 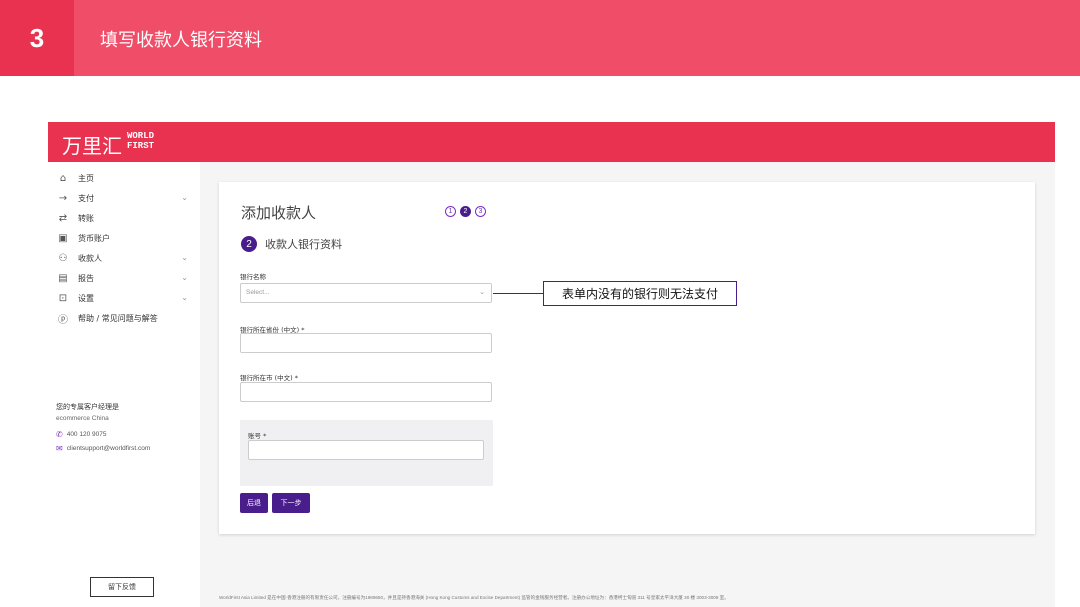 I want to click on next-button: 下一步, so click(x=291, y=503).